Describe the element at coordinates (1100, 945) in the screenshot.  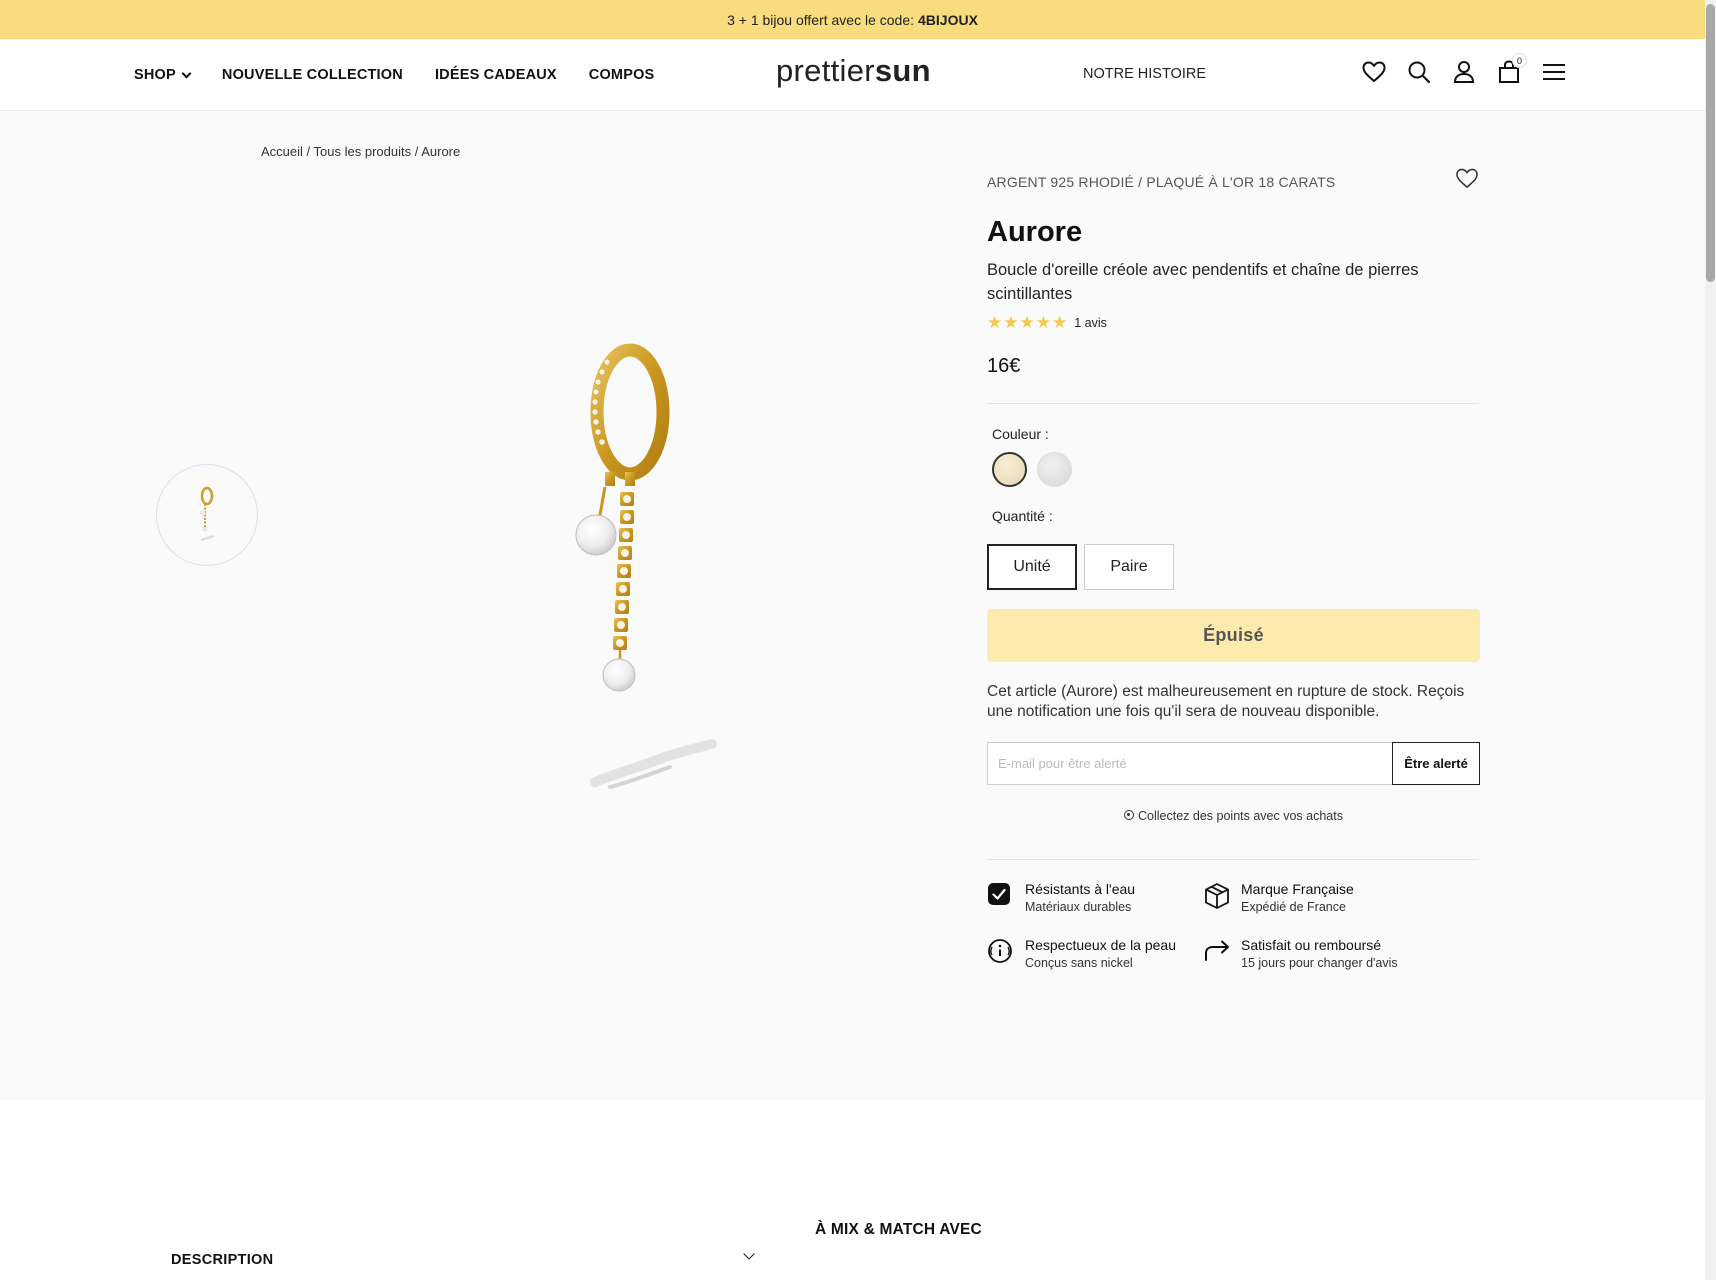
I see `feature-title: Respectueux de la peau` at that location.